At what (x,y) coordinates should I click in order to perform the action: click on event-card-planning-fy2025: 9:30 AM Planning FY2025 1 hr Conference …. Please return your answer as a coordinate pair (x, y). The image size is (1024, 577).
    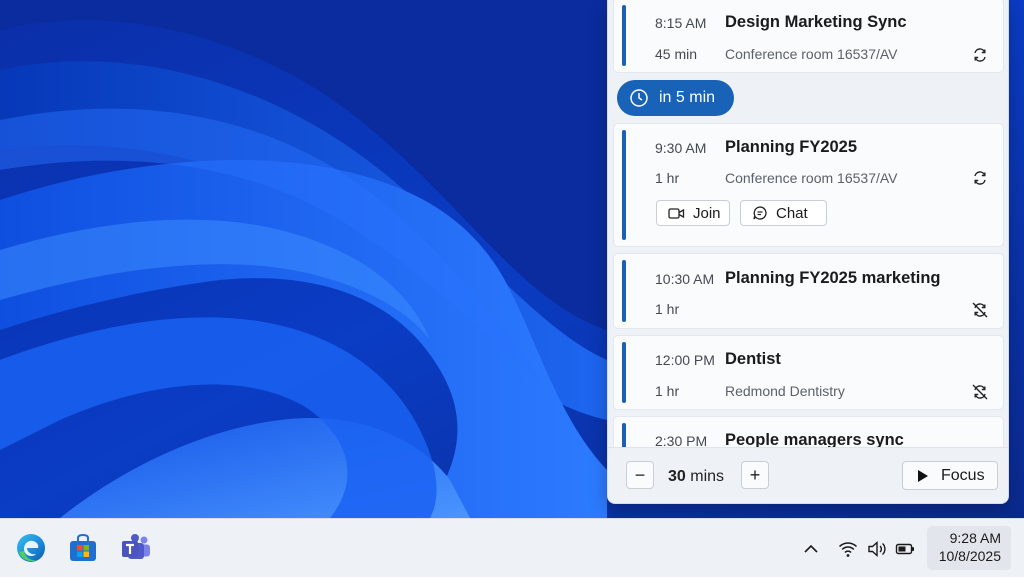
    Looking at the image, I should click on (808, 185).